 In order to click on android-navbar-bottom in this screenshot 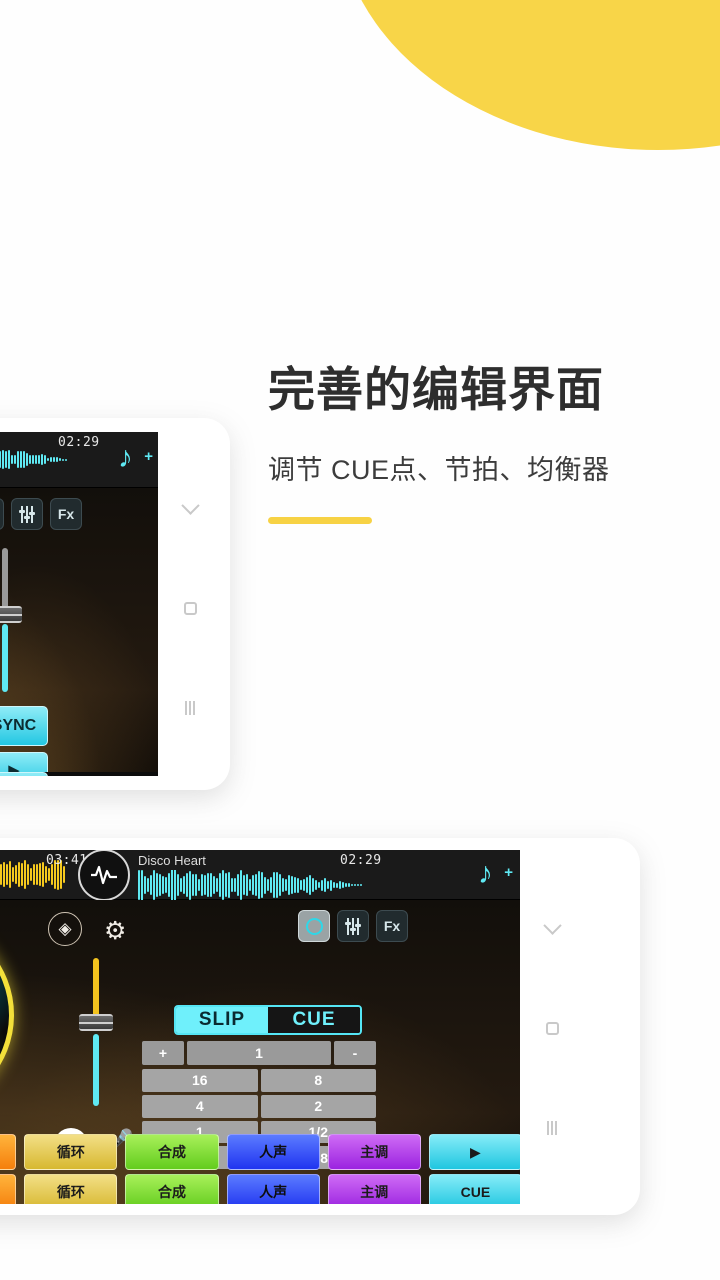, I will do `click(552, 1028)`.